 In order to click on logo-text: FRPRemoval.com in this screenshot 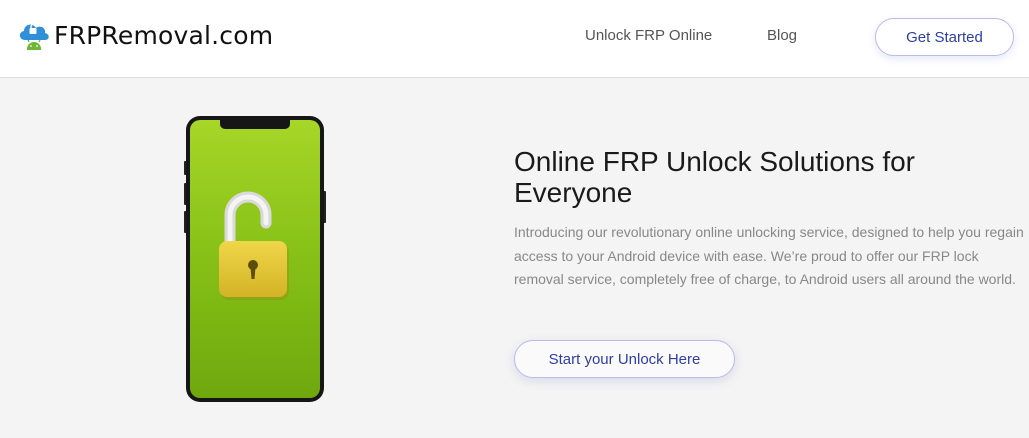, I will do `click(164, 35)`.